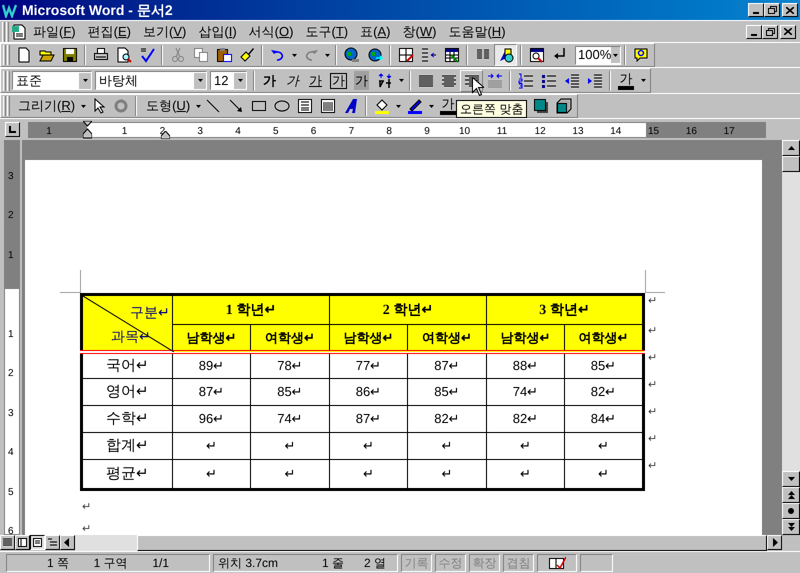  I want to click on table-cell: 88↵, so click(525, 365).